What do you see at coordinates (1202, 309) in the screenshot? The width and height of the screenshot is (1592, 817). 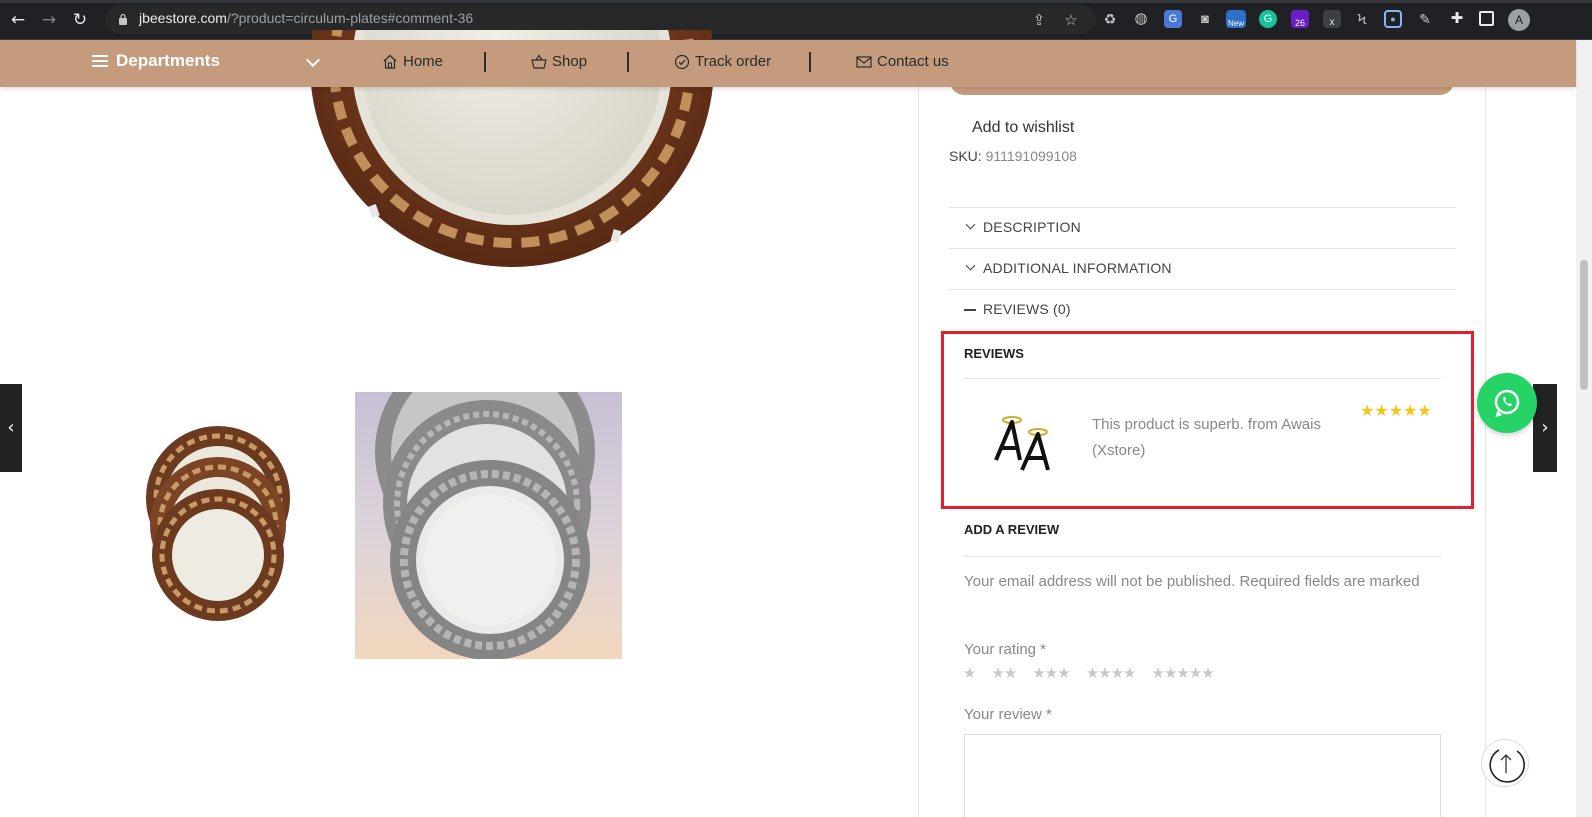 I see `tab-reviews: REVIEWS (0)` at bounding box center [1202, 309].